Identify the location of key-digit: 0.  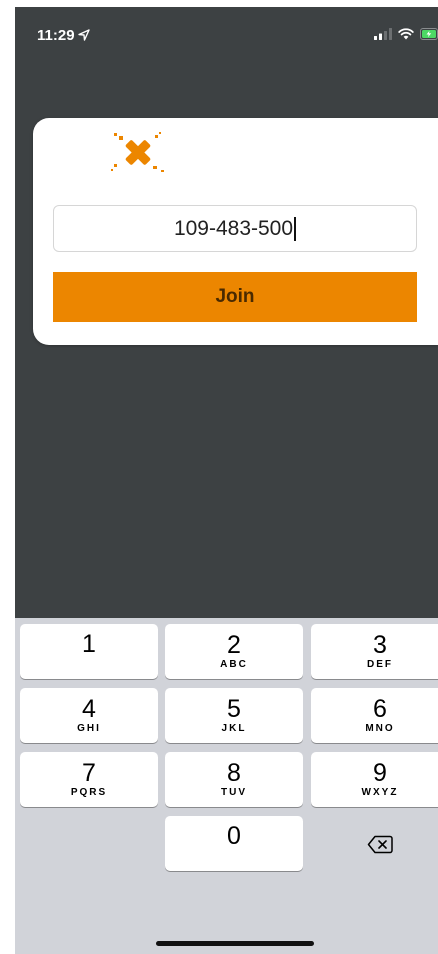
(234, 836).